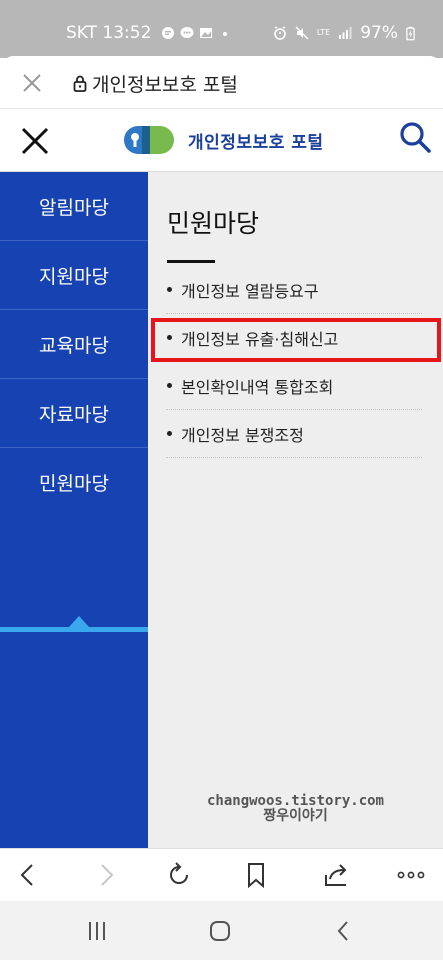 This screenshot has height=960, width=443. What do you see at coordinates (302, 33) in the screenshot?
I see `mute-icon` at bounding box center [302, 33].